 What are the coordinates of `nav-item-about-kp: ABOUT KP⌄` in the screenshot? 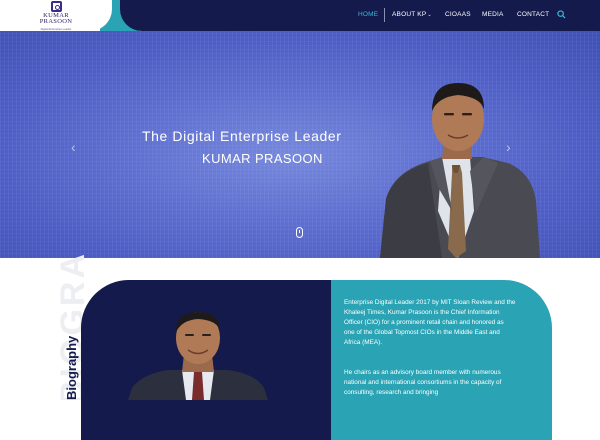 It's located at (412, 14).